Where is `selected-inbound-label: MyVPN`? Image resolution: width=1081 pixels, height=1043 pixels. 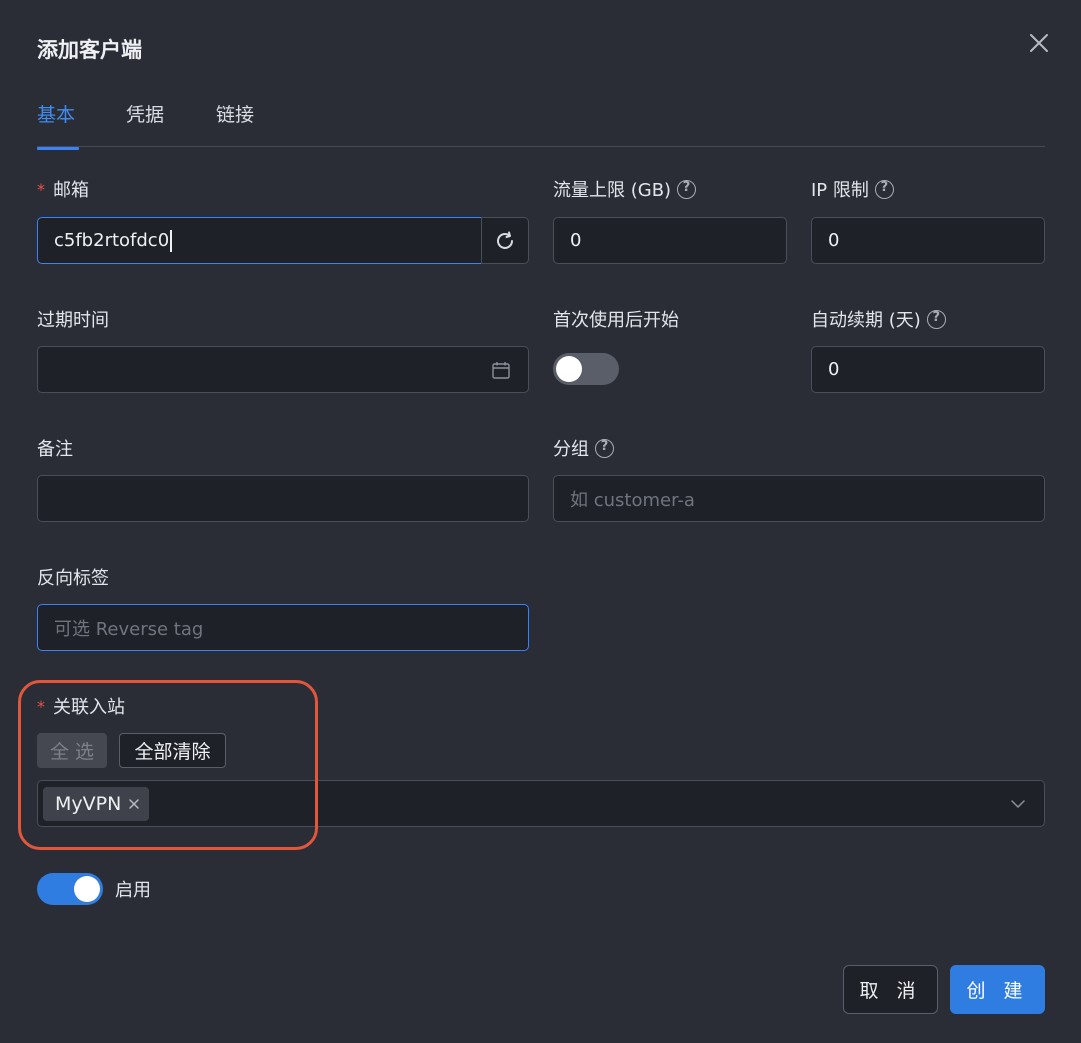
selected-inbound-label: MyVPN is located at coordinates (88, 804).